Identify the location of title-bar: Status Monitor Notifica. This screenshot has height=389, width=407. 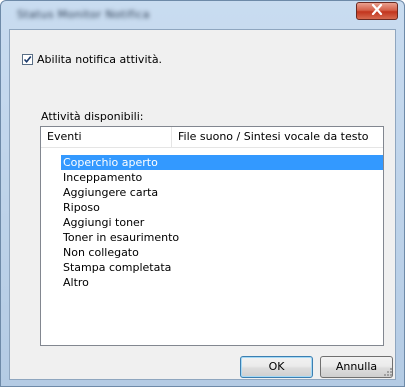
(202, 15).